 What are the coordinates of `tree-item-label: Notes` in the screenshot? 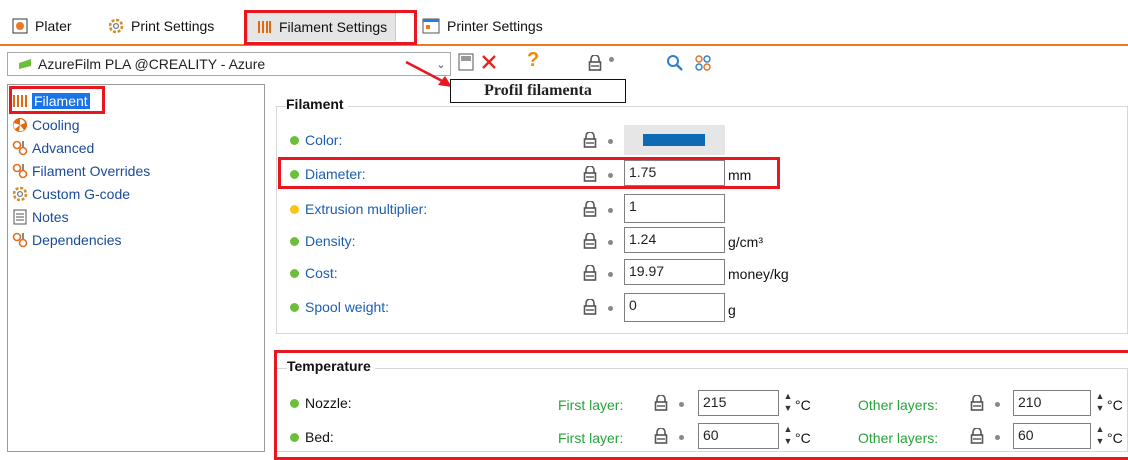 It's located at (50, 217).